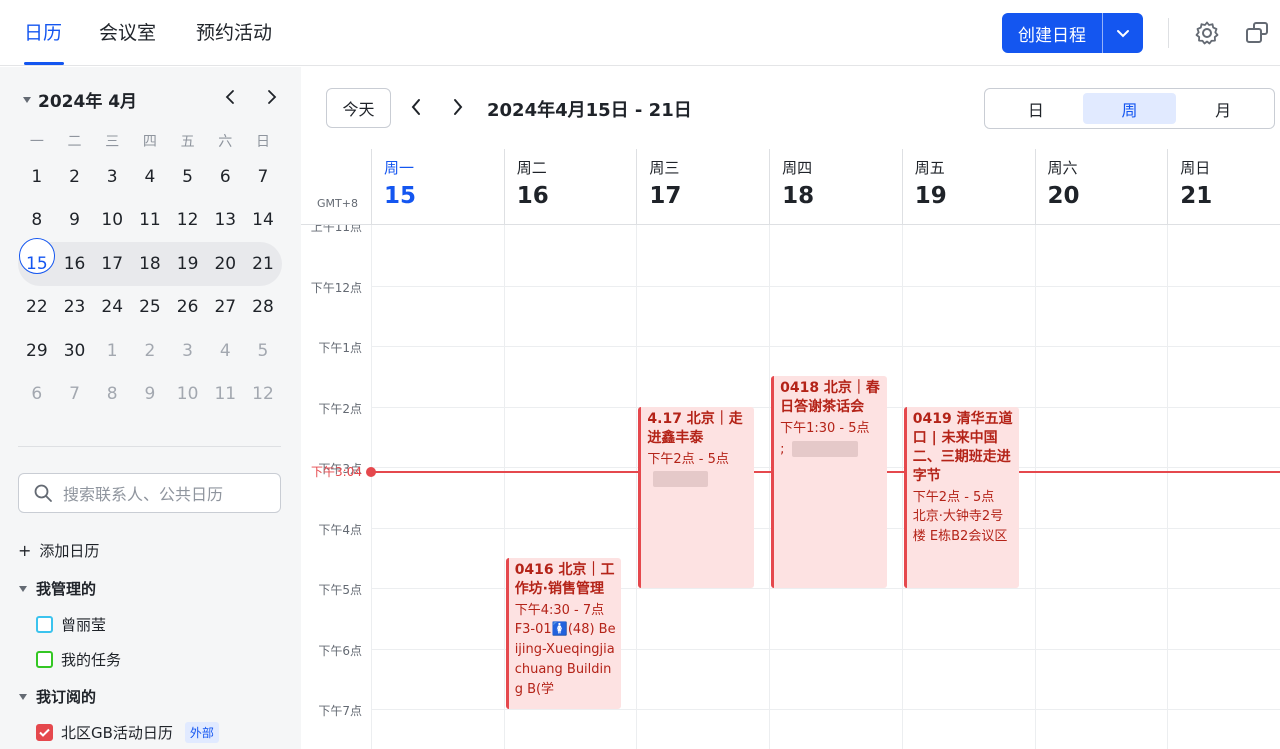  I want to click on day-number: 20, so click(1063, 196).